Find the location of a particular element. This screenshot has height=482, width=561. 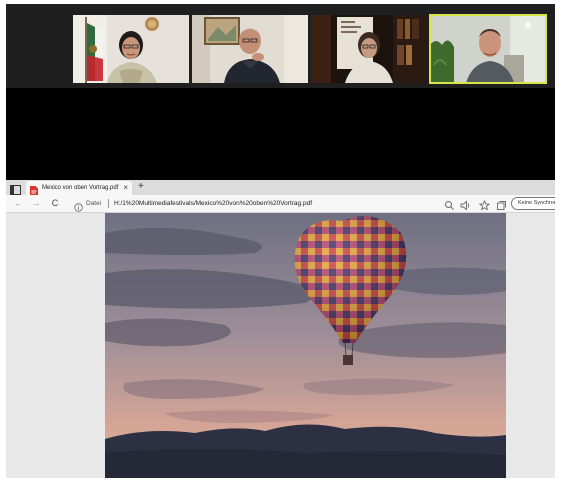

tab-pdf-document: Mexico von oben Vortrag.pdf × is located at coordinates (79, 188).